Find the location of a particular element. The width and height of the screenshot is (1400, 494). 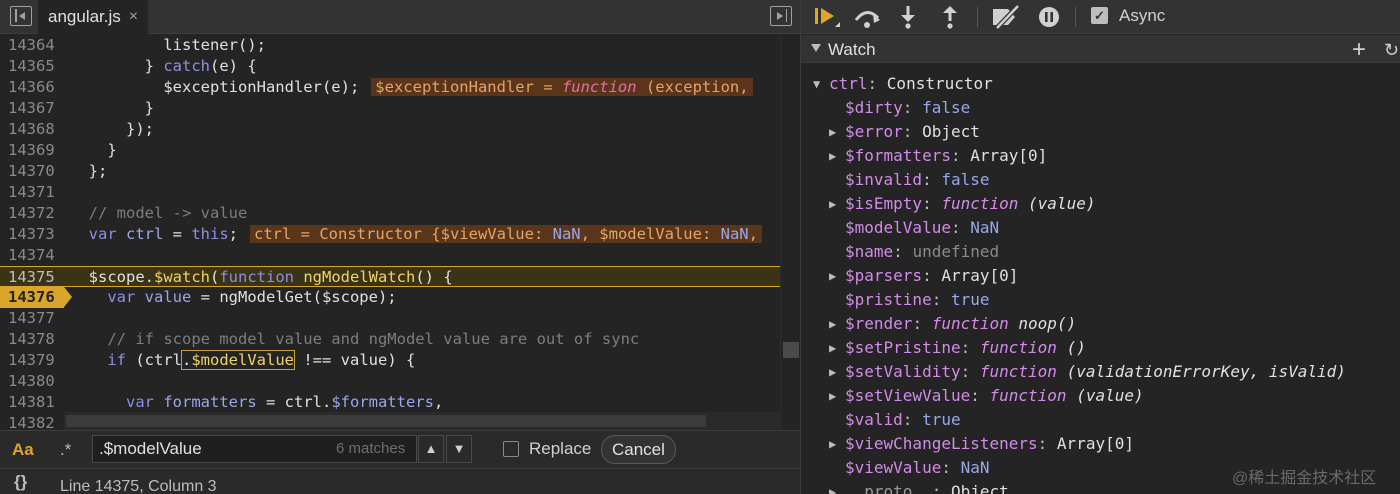

code-line: 14365 } catch(e) { is located at coordinates (390, 66).